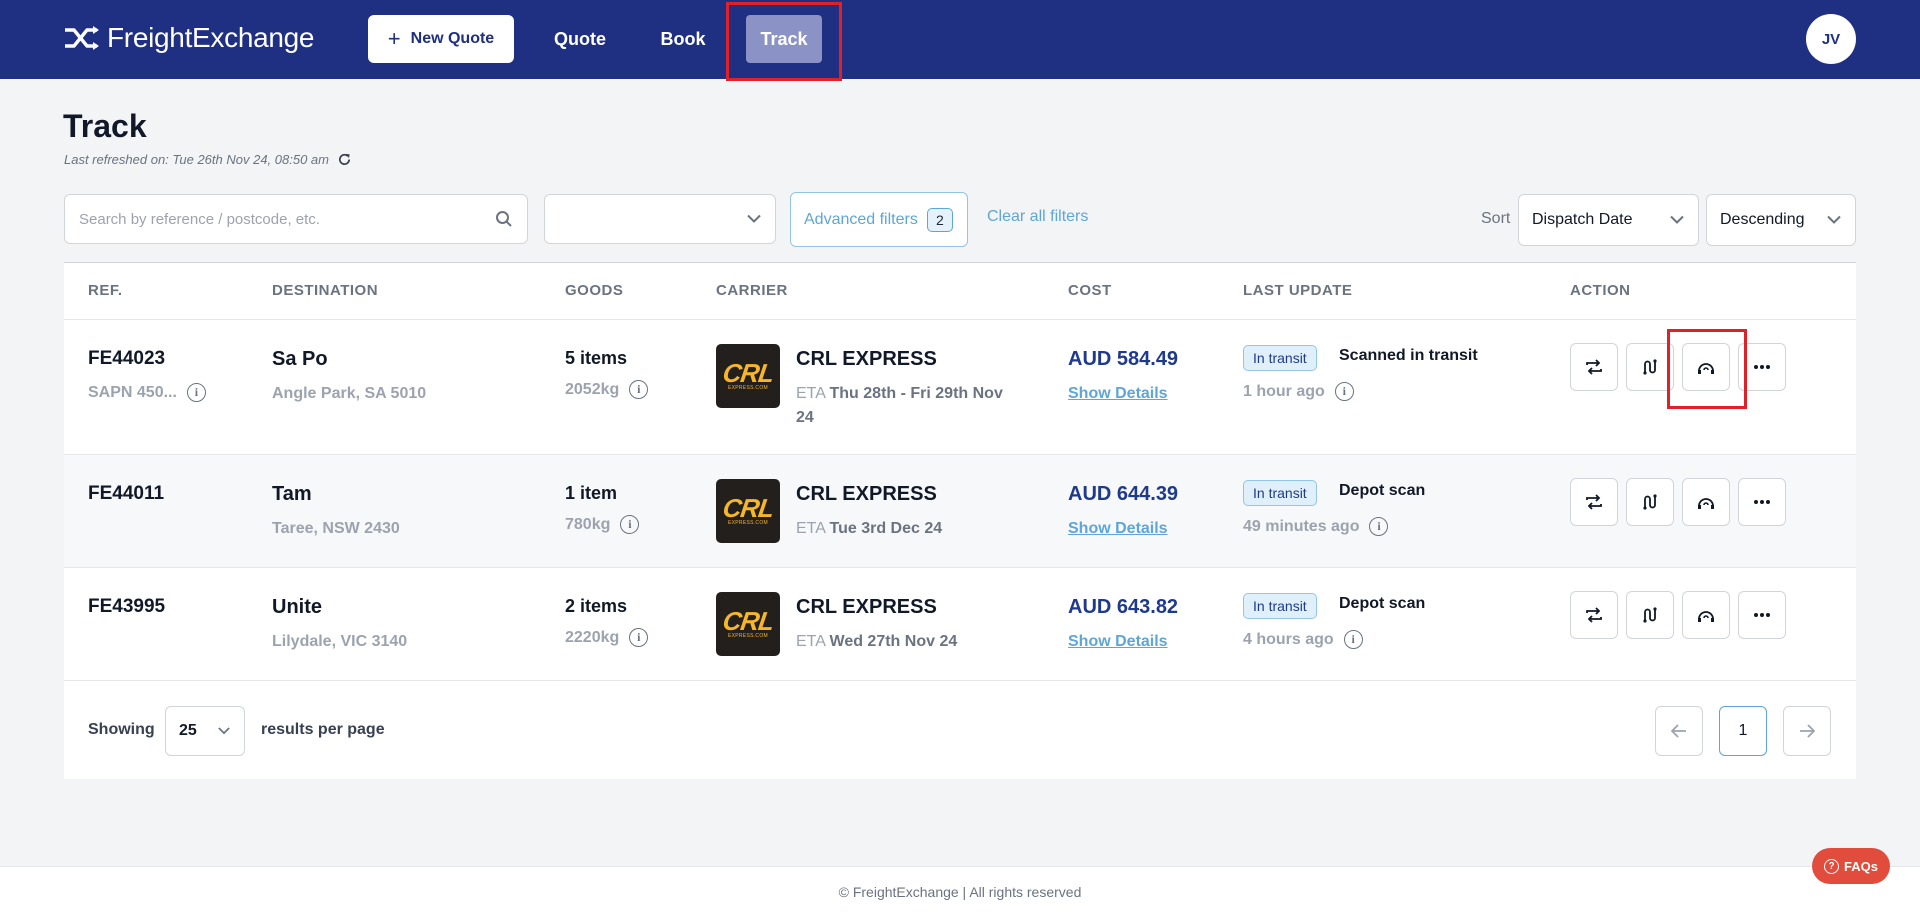  What do you see at coordinates (1123, 494) in the screenshot?
I see `row-cost: AUD 644.39` at bounding box center [1123, 494].